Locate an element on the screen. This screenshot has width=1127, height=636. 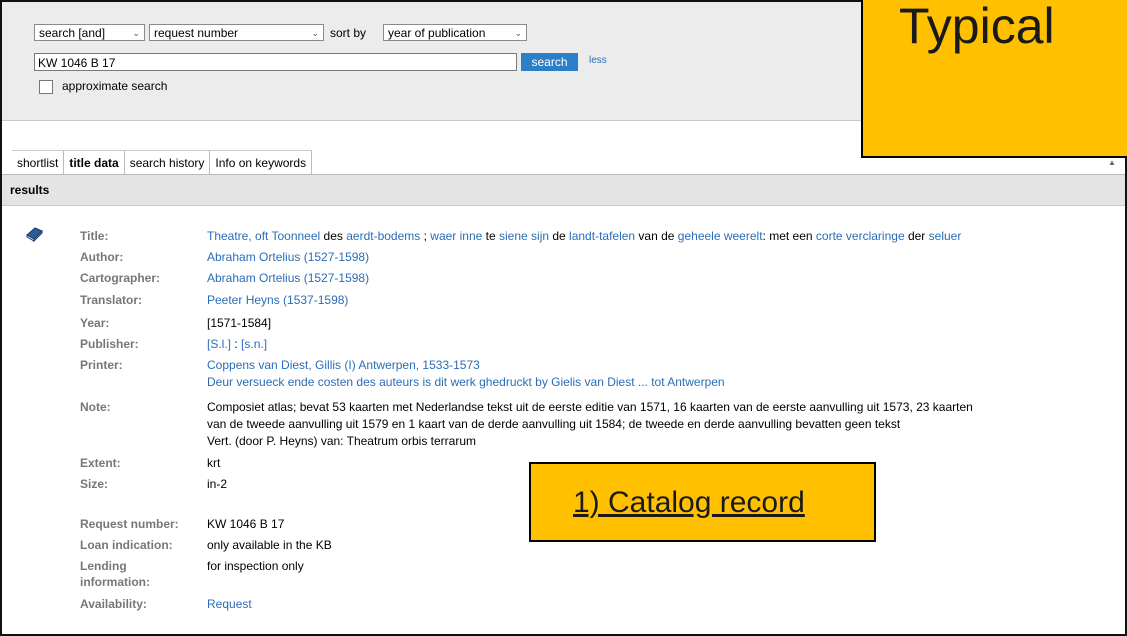
results-label: results is located at coordinates (30, 190).